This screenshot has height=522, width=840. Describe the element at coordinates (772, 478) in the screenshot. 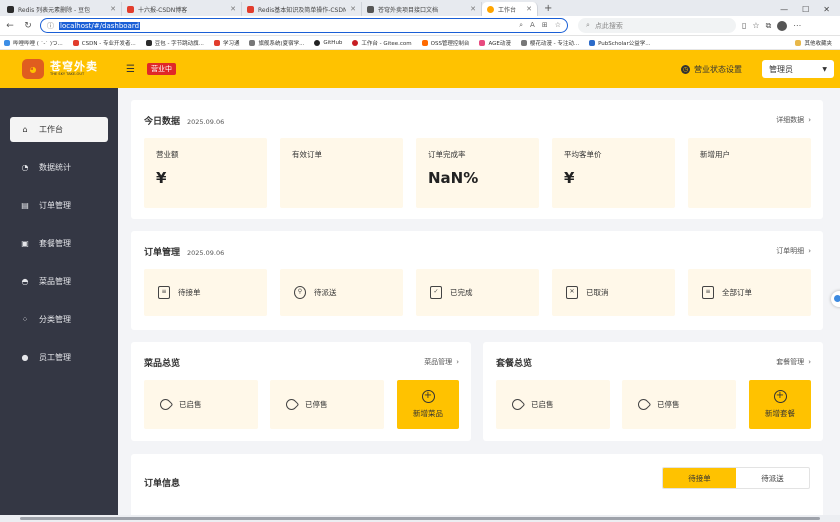

I see `tab-to-deliver: 待派送` at that location.